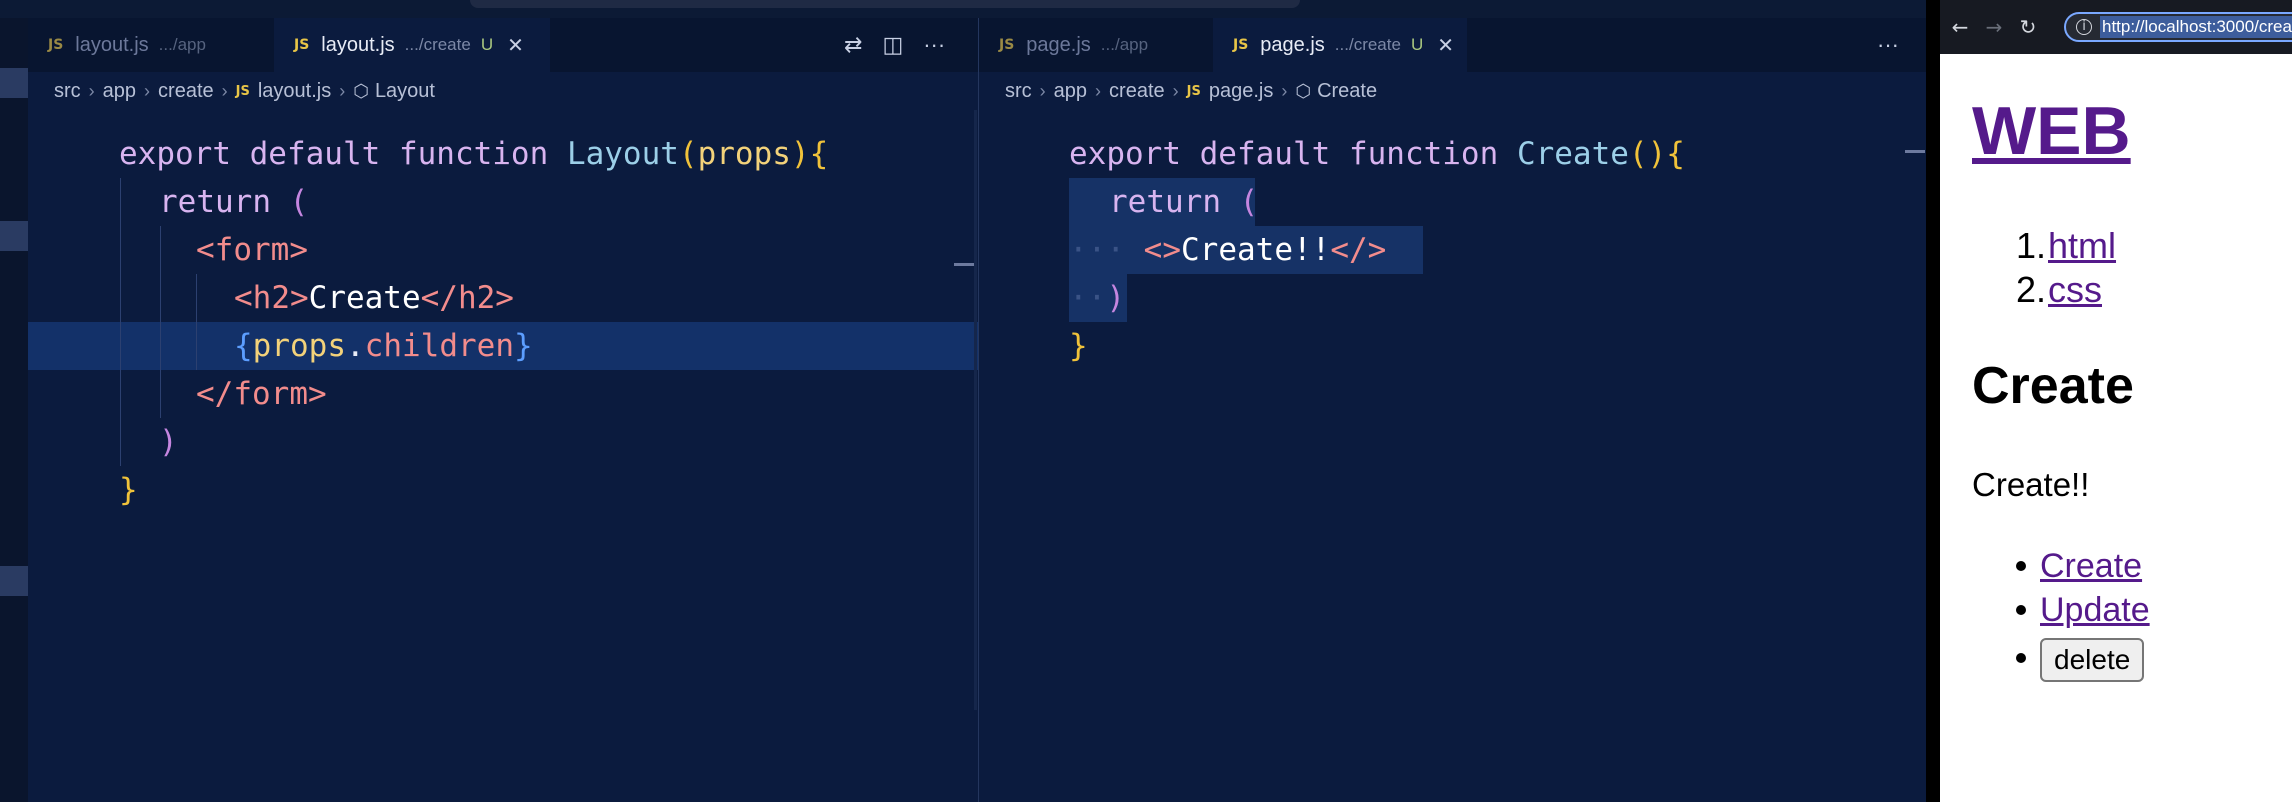 This screenshot has height=802, width=2292. I want to click on token-tag: </>, so click(1358, 250).